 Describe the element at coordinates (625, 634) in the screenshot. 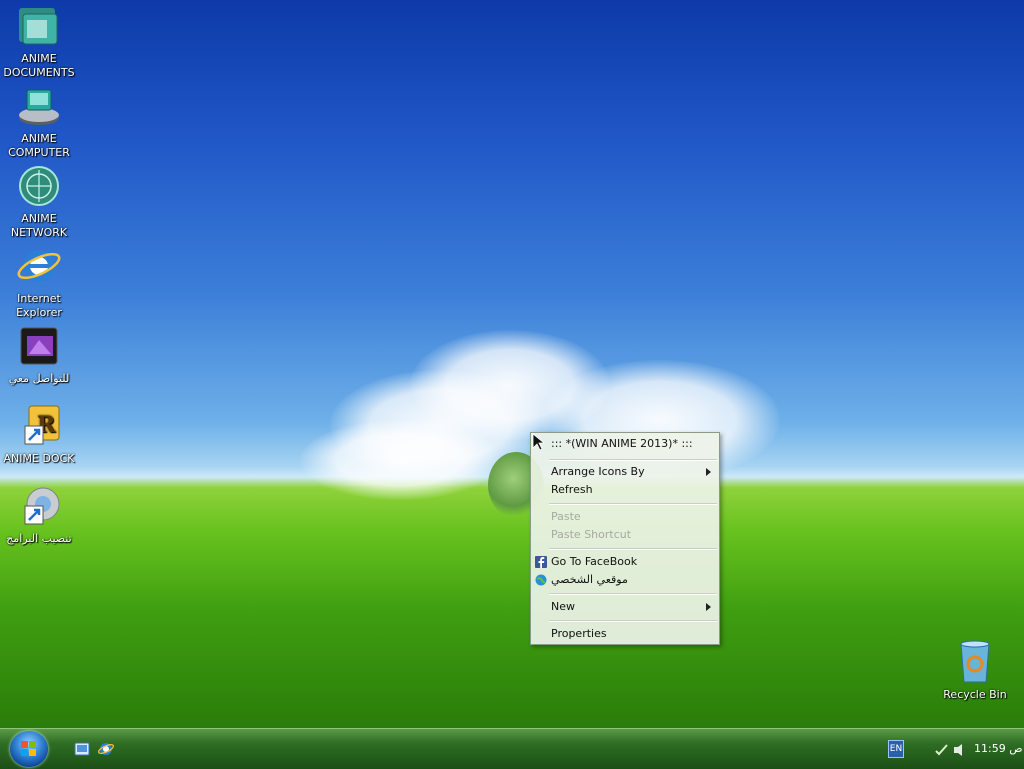

I see `menu-item-properties: Properties` at that location.